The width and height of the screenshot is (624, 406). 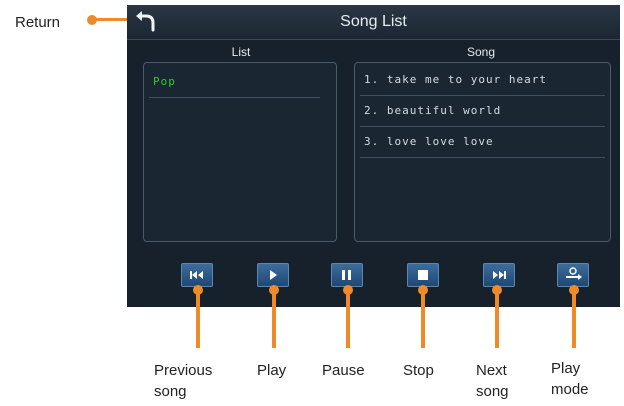 I want to click on stop-icon, so click(x=423, y=275).